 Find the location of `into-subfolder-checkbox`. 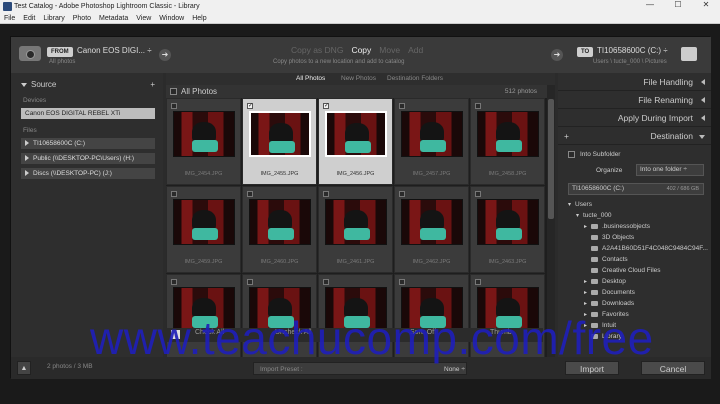

into-subfolder-checkbox is located at coordinates (571, 154).